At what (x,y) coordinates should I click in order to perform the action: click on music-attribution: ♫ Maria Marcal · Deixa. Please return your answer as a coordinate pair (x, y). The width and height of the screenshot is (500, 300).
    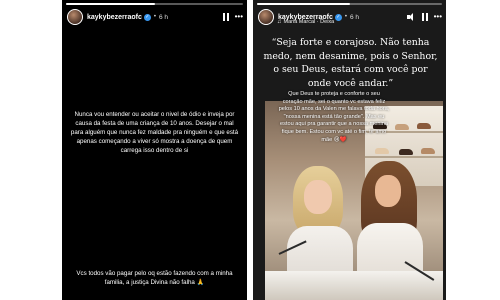
    Looking at the image, I should click on (305, 22).